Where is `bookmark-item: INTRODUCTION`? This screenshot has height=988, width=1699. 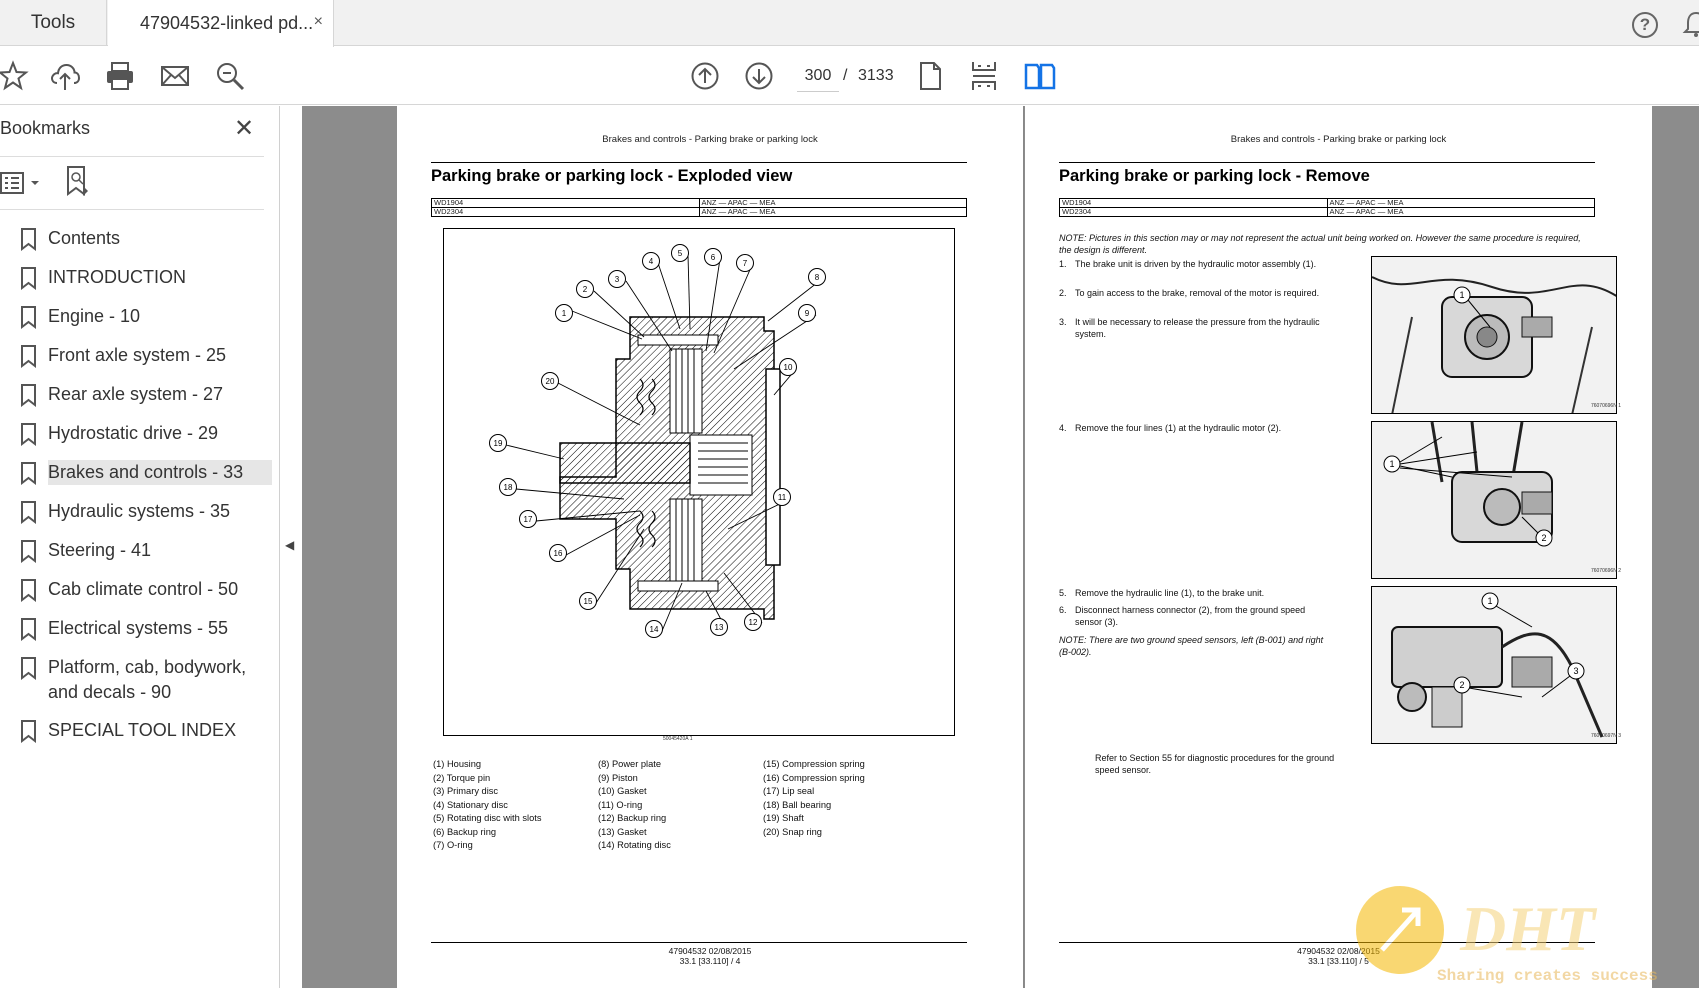 bookmark-item: INTRODUCTION is located at coordinates (136, 278).